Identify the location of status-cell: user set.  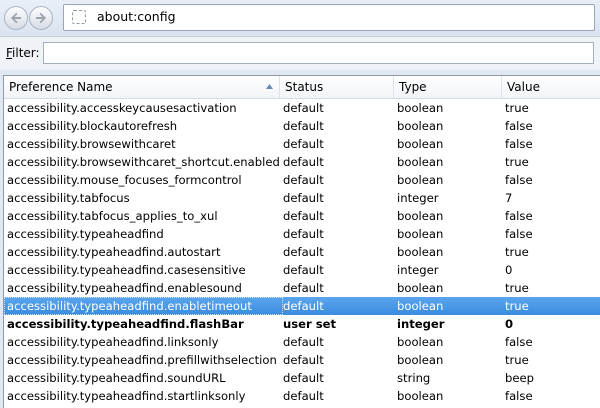
(310, 324).